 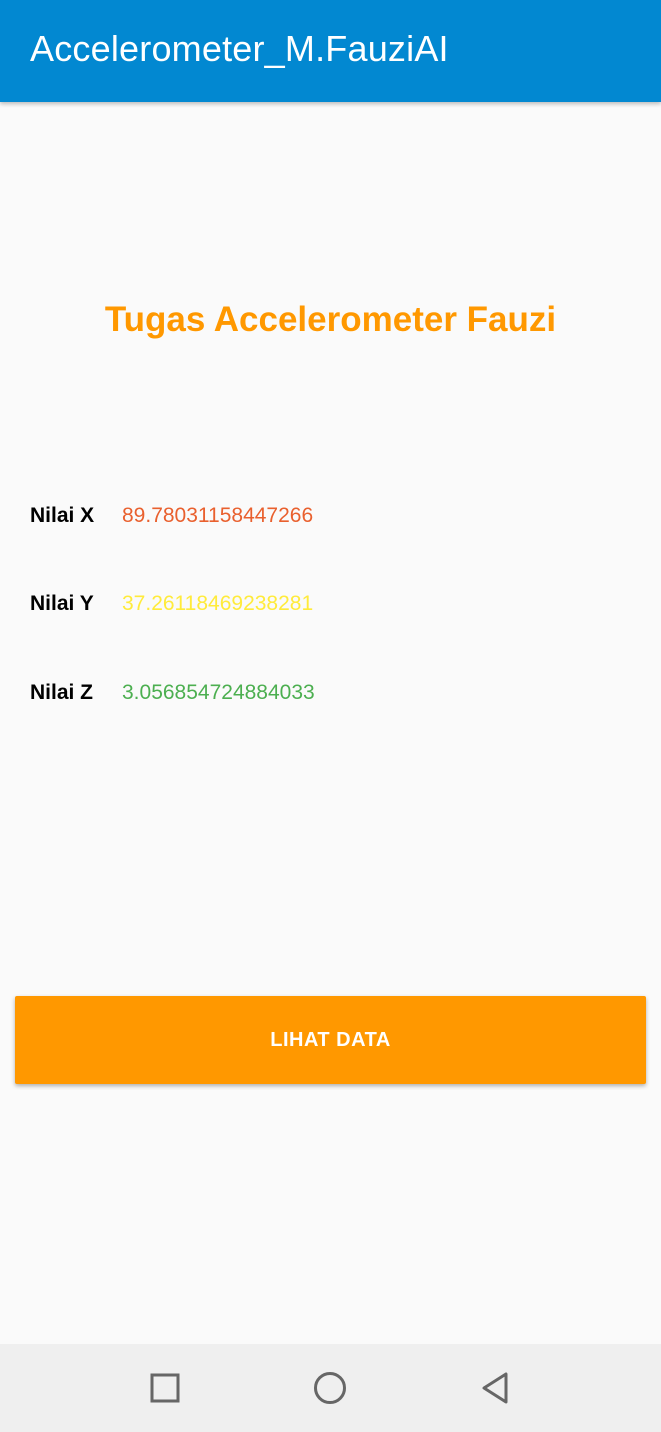 What do you see at coordinates (218, 603) in the screenshot?
I see `reading-value-y: 37.26118469238281` at bounding box center [218, 603].